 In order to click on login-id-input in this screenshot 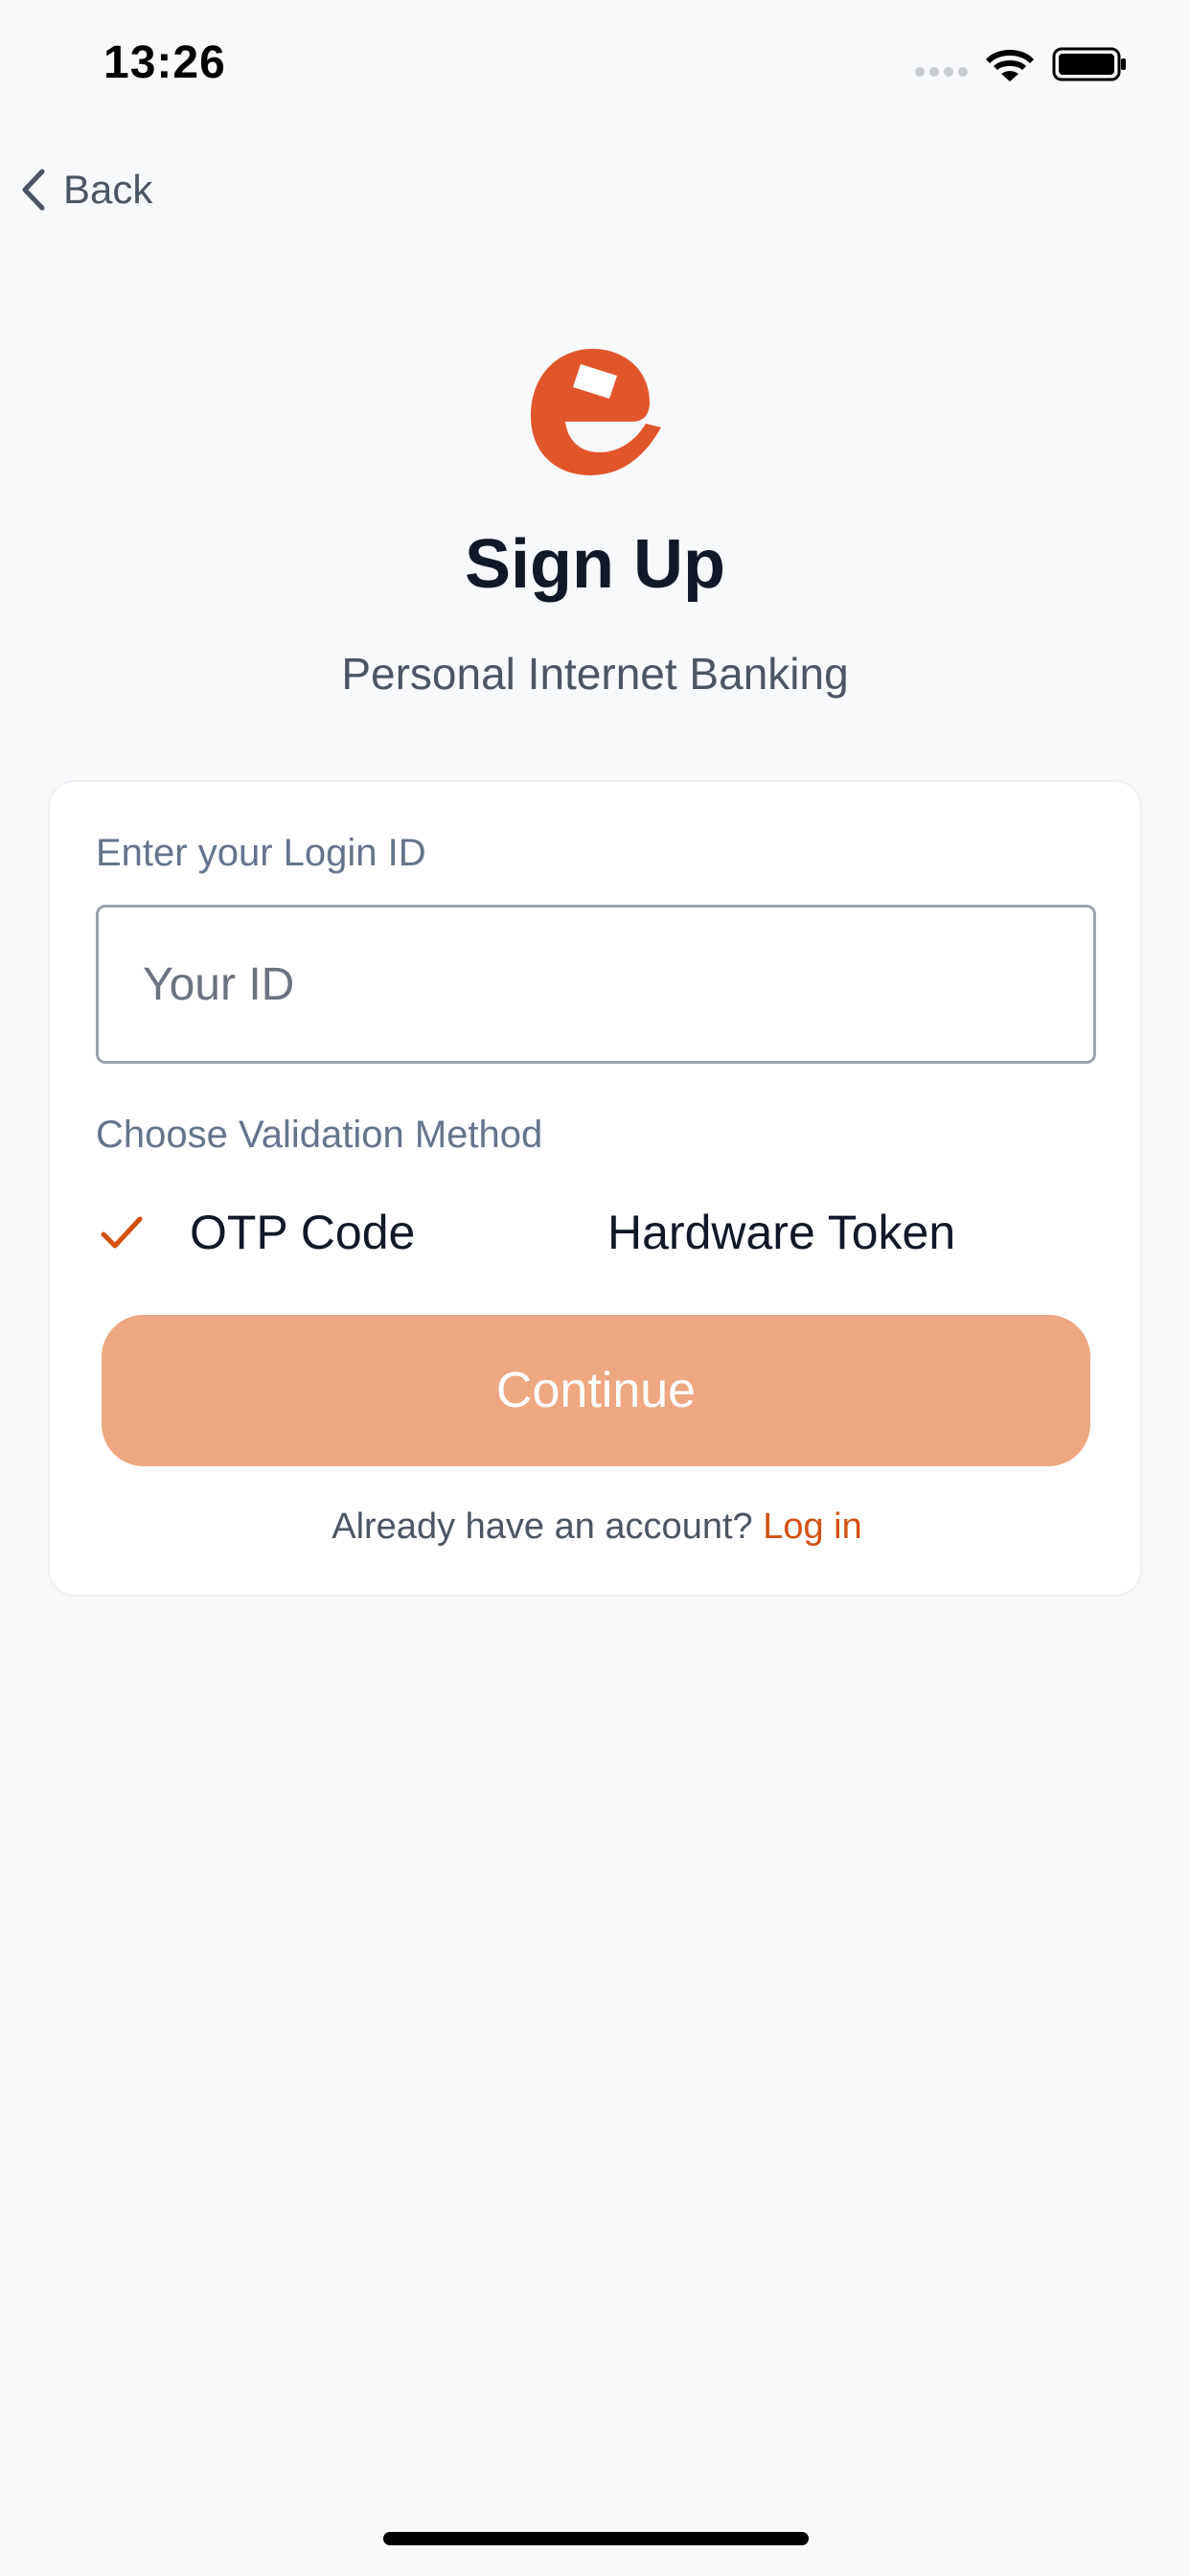, I will do `click(596, 985)`.